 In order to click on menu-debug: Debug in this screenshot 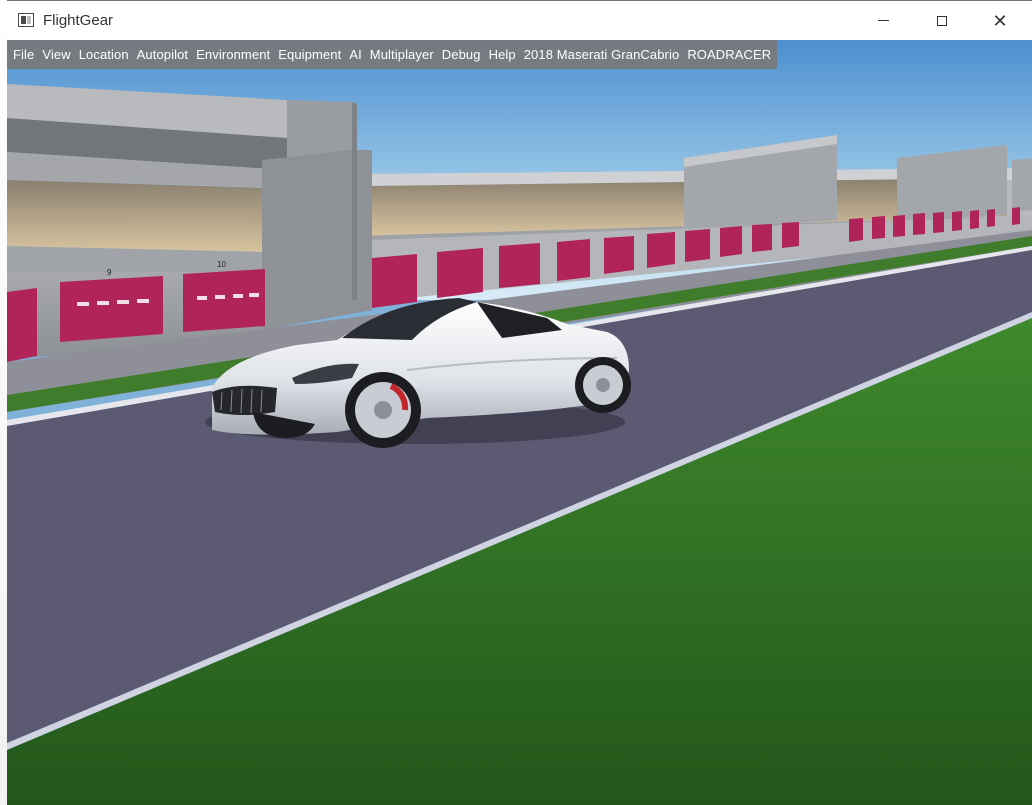, I will do `click(461, 54)`.